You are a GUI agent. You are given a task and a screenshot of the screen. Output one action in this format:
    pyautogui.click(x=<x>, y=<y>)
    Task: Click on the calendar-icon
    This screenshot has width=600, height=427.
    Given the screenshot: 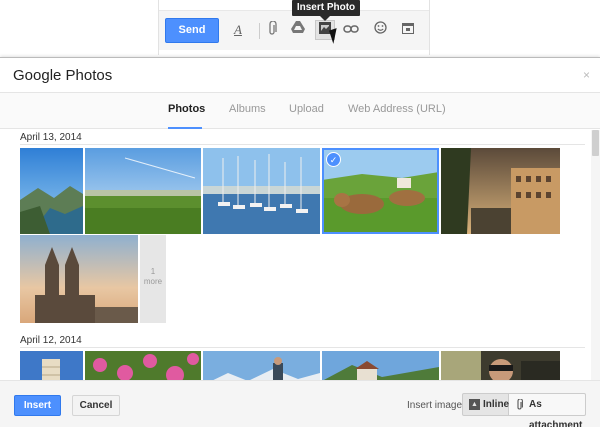 What is the action you would take?
    pyautogui.click(x=408, y=30)
    